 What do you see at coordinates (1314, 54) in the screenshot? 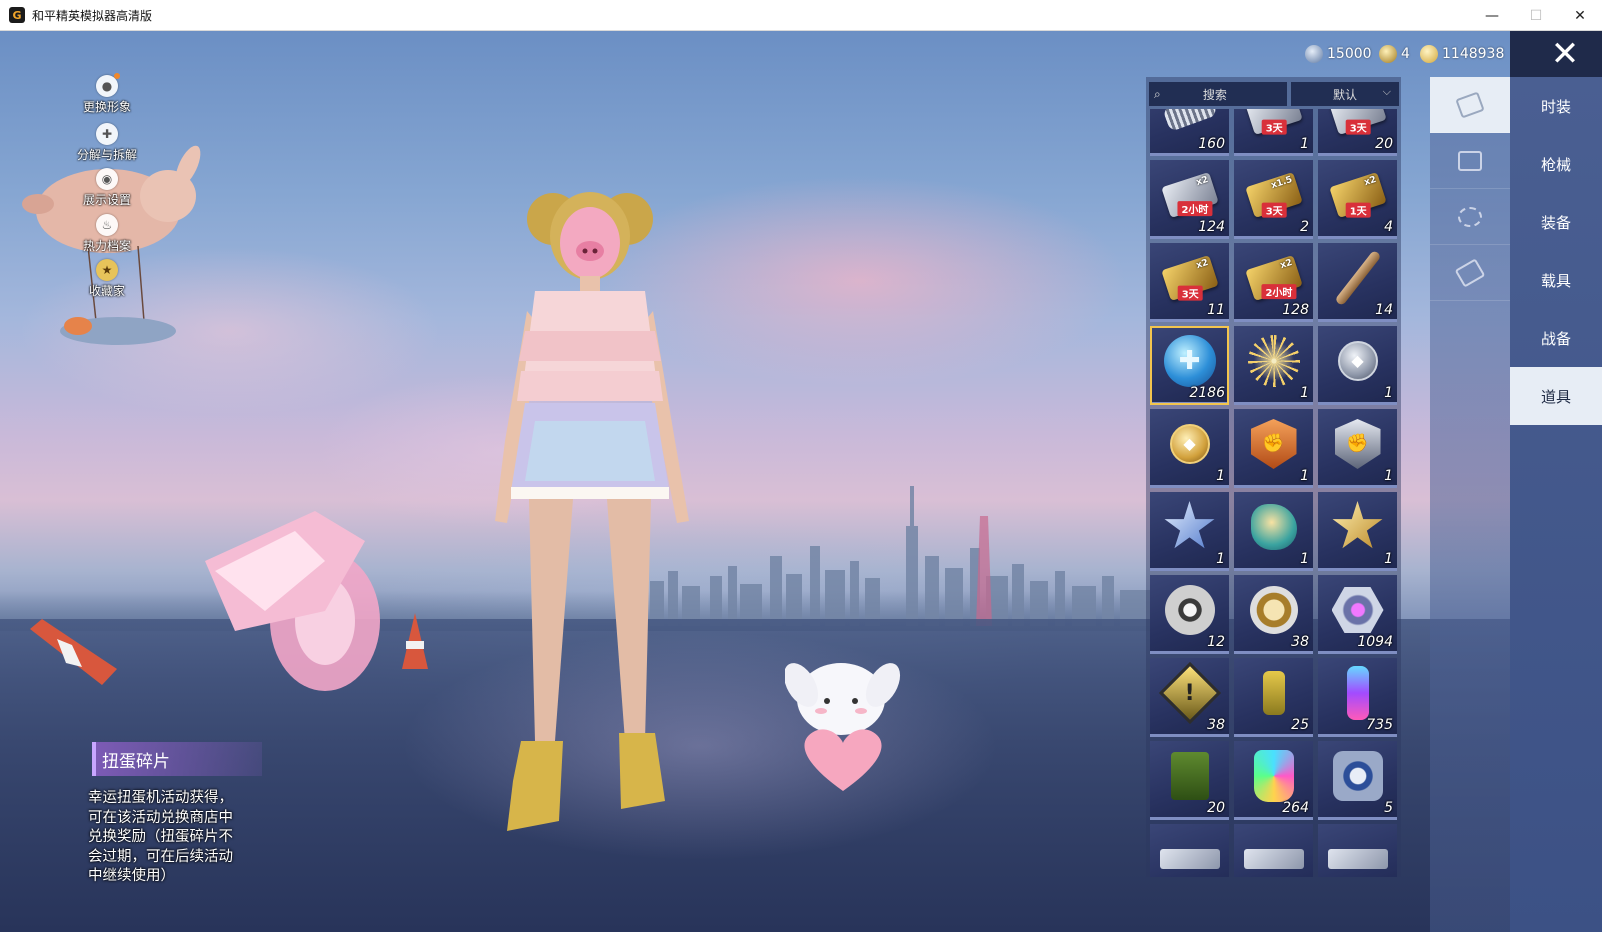
I see `silver-coin-icon` at bounding box center [1314, 54].